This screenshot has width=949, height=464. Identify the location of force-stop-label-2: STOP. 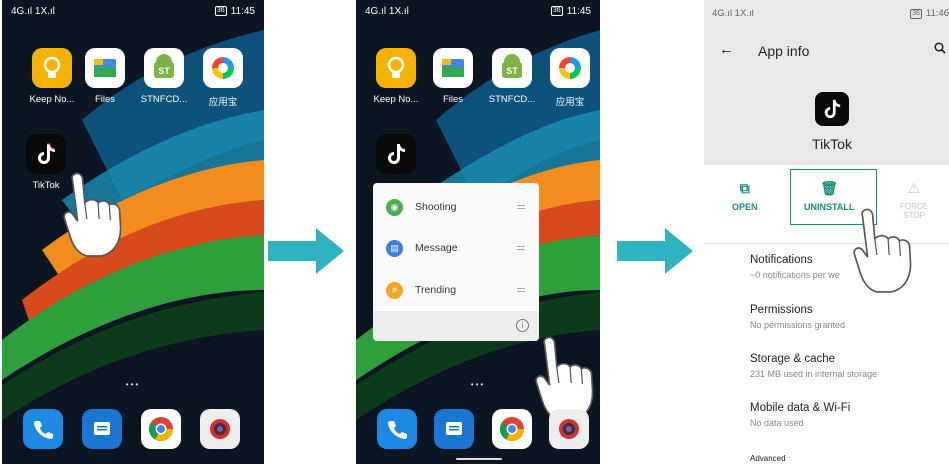
(914, 215).